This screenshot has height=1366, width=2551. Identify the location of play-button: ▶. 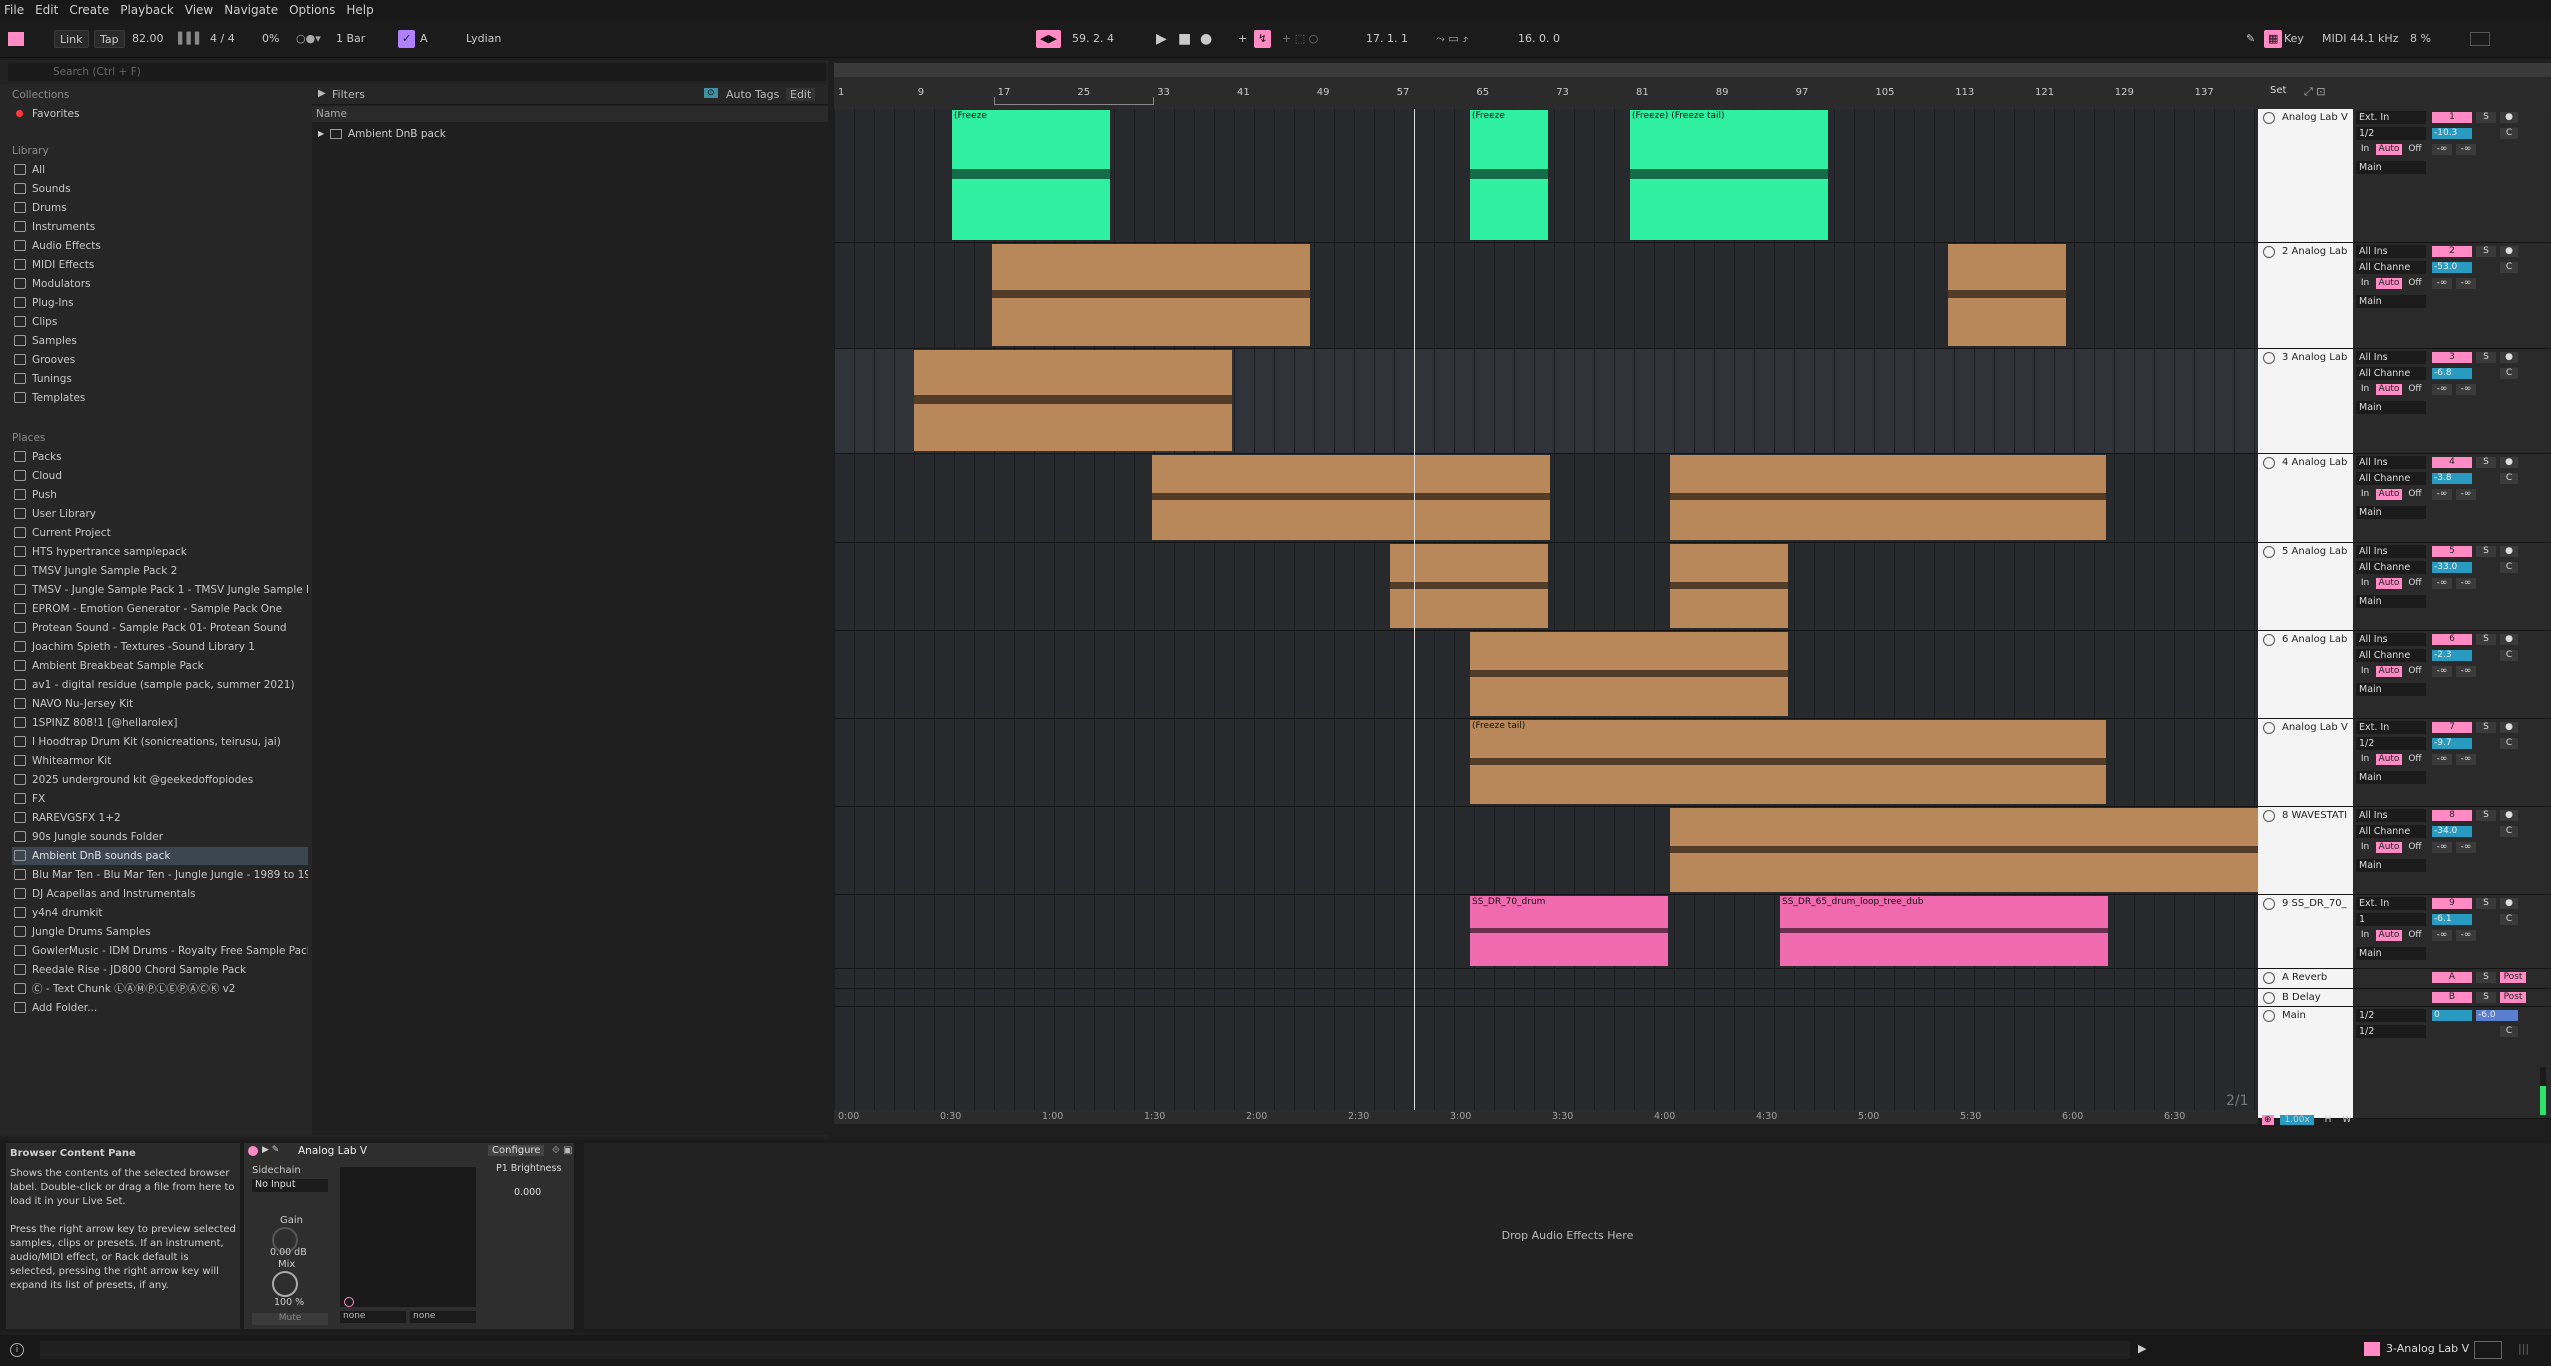
(1161, 39).